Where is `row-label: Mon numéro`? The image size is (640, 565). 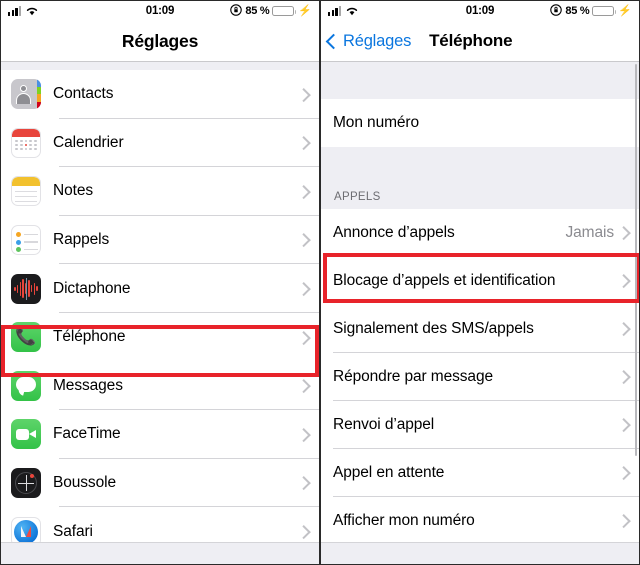
row-label: Mon numéro is located at coordinates (376, 122).